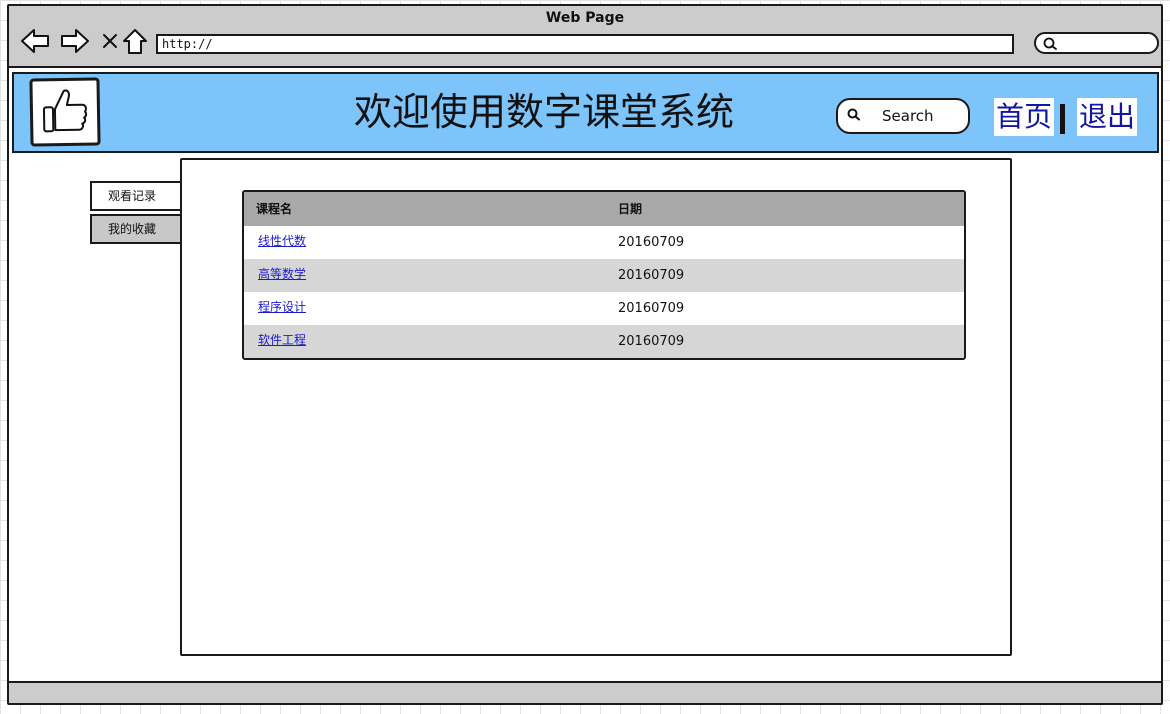 The image size is (1170, 714). Describe the element at coordinates (282, 241) in the screenshot. I see `course-link: 线性代数` at that location.